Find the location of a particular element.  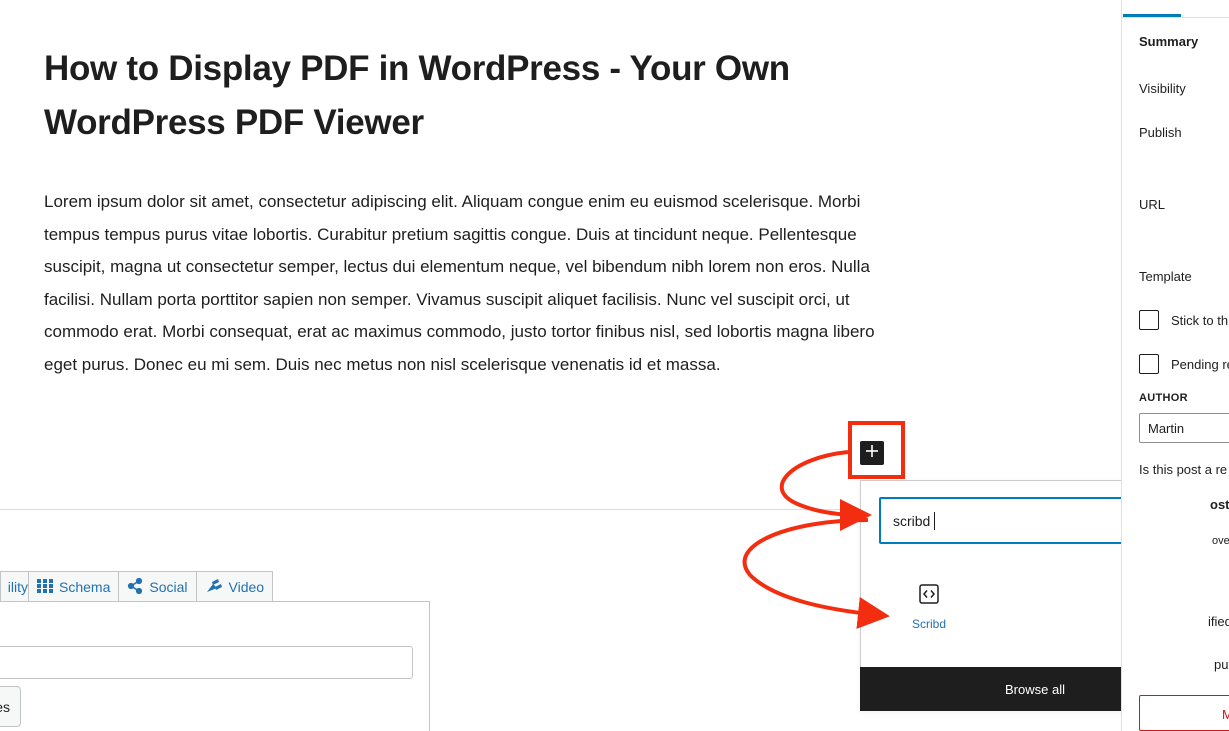

tab-schema: Schema is located at coordinates (74, 586).